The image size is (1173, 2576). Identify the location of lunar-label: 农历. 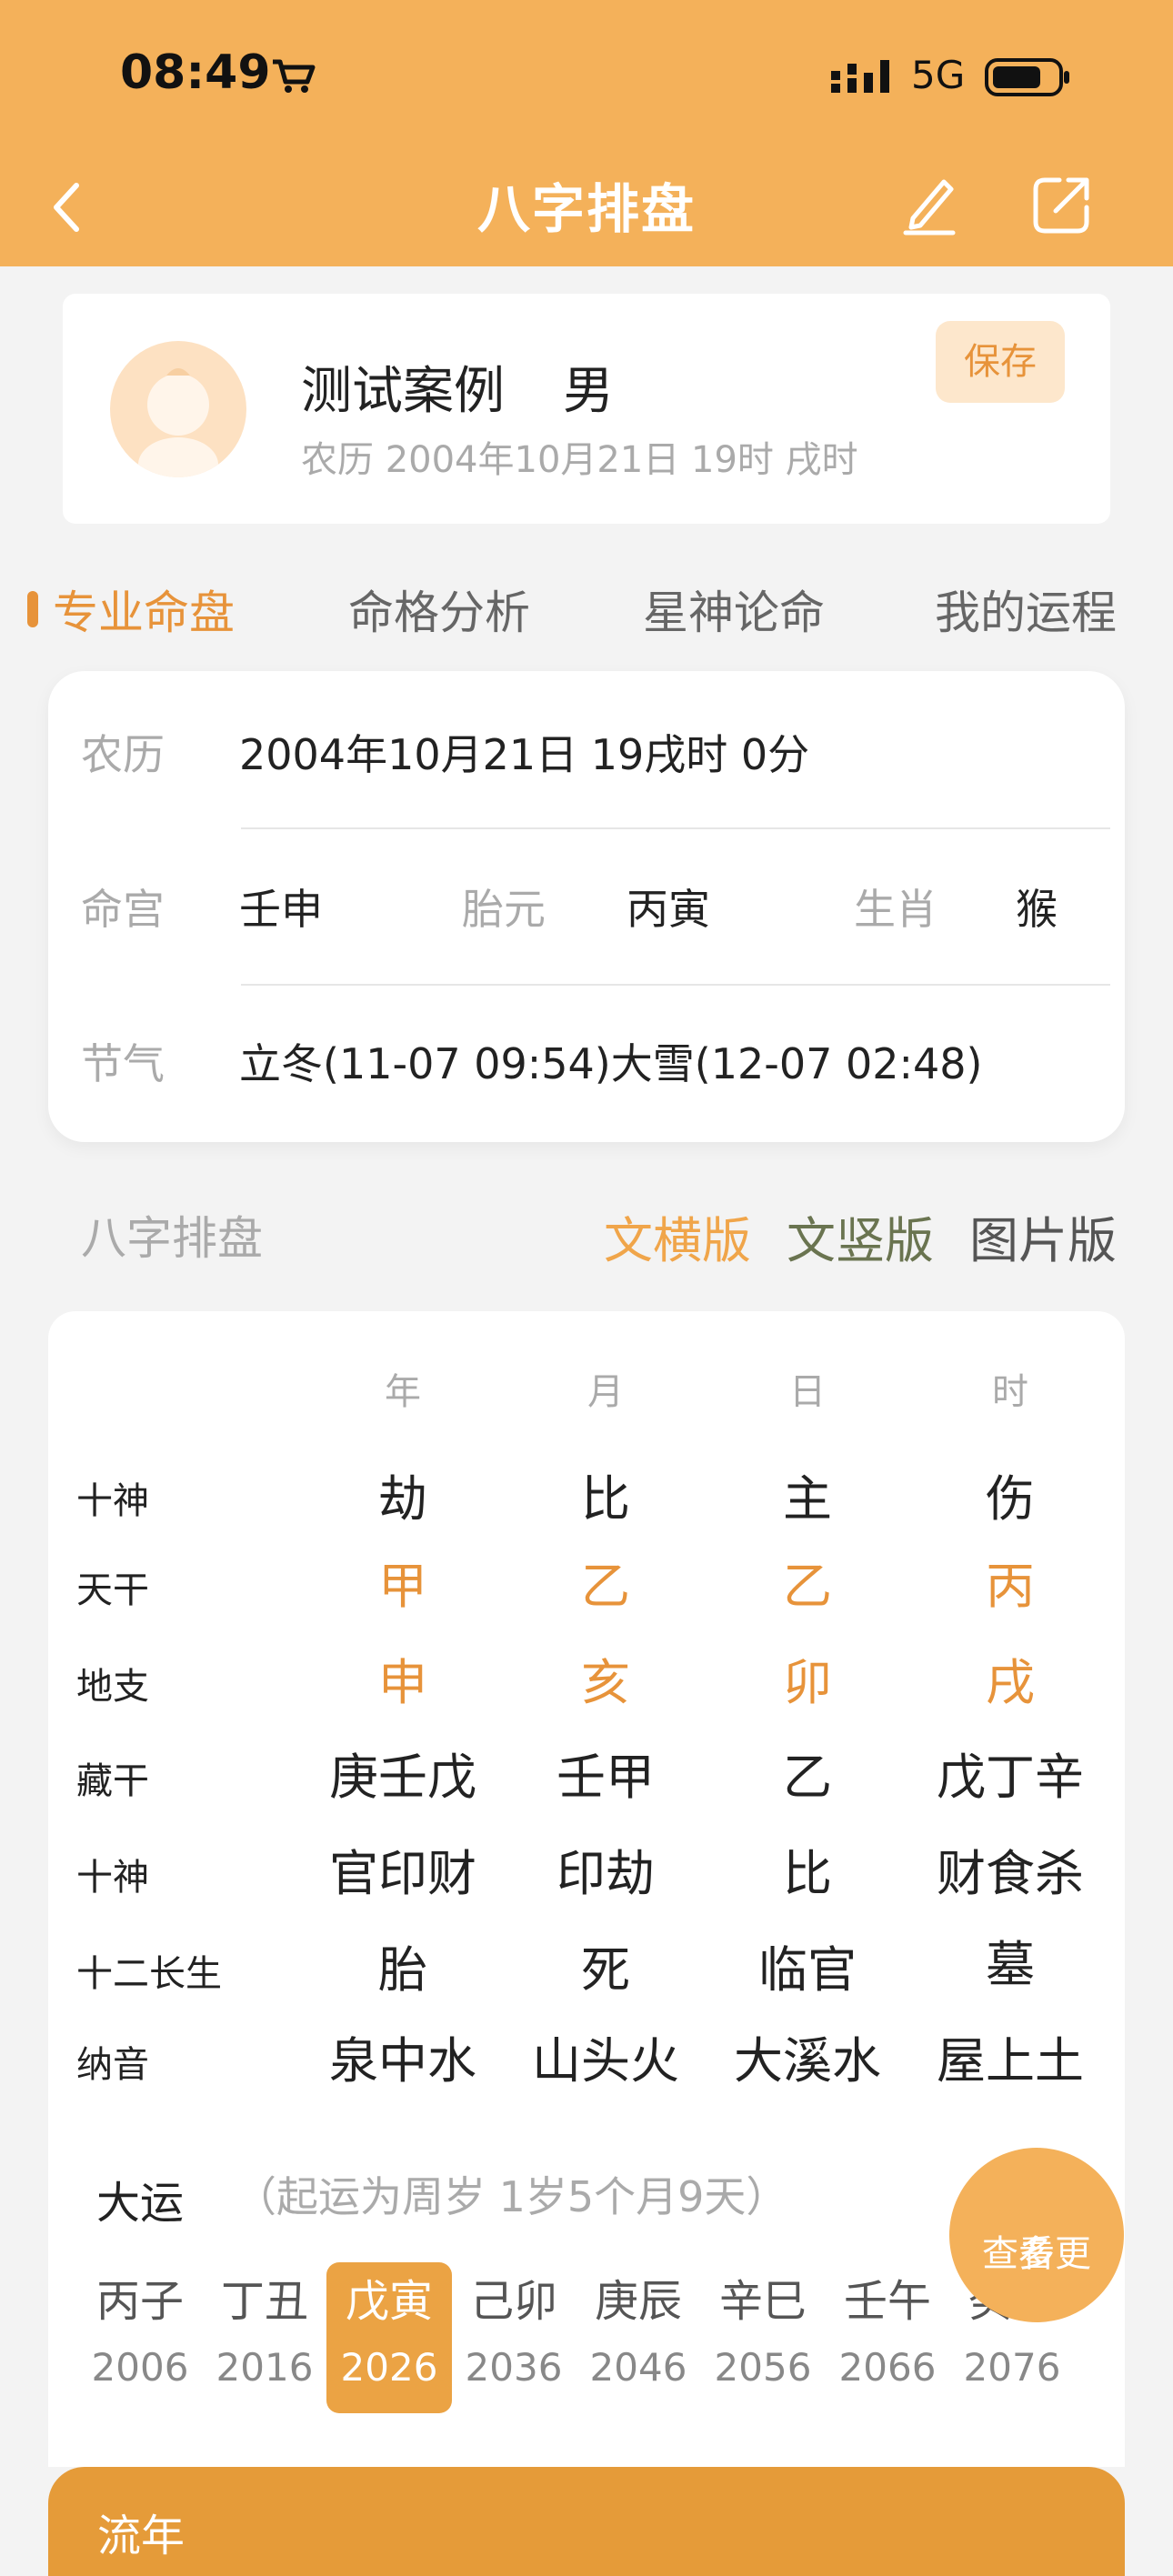
(123, 754).